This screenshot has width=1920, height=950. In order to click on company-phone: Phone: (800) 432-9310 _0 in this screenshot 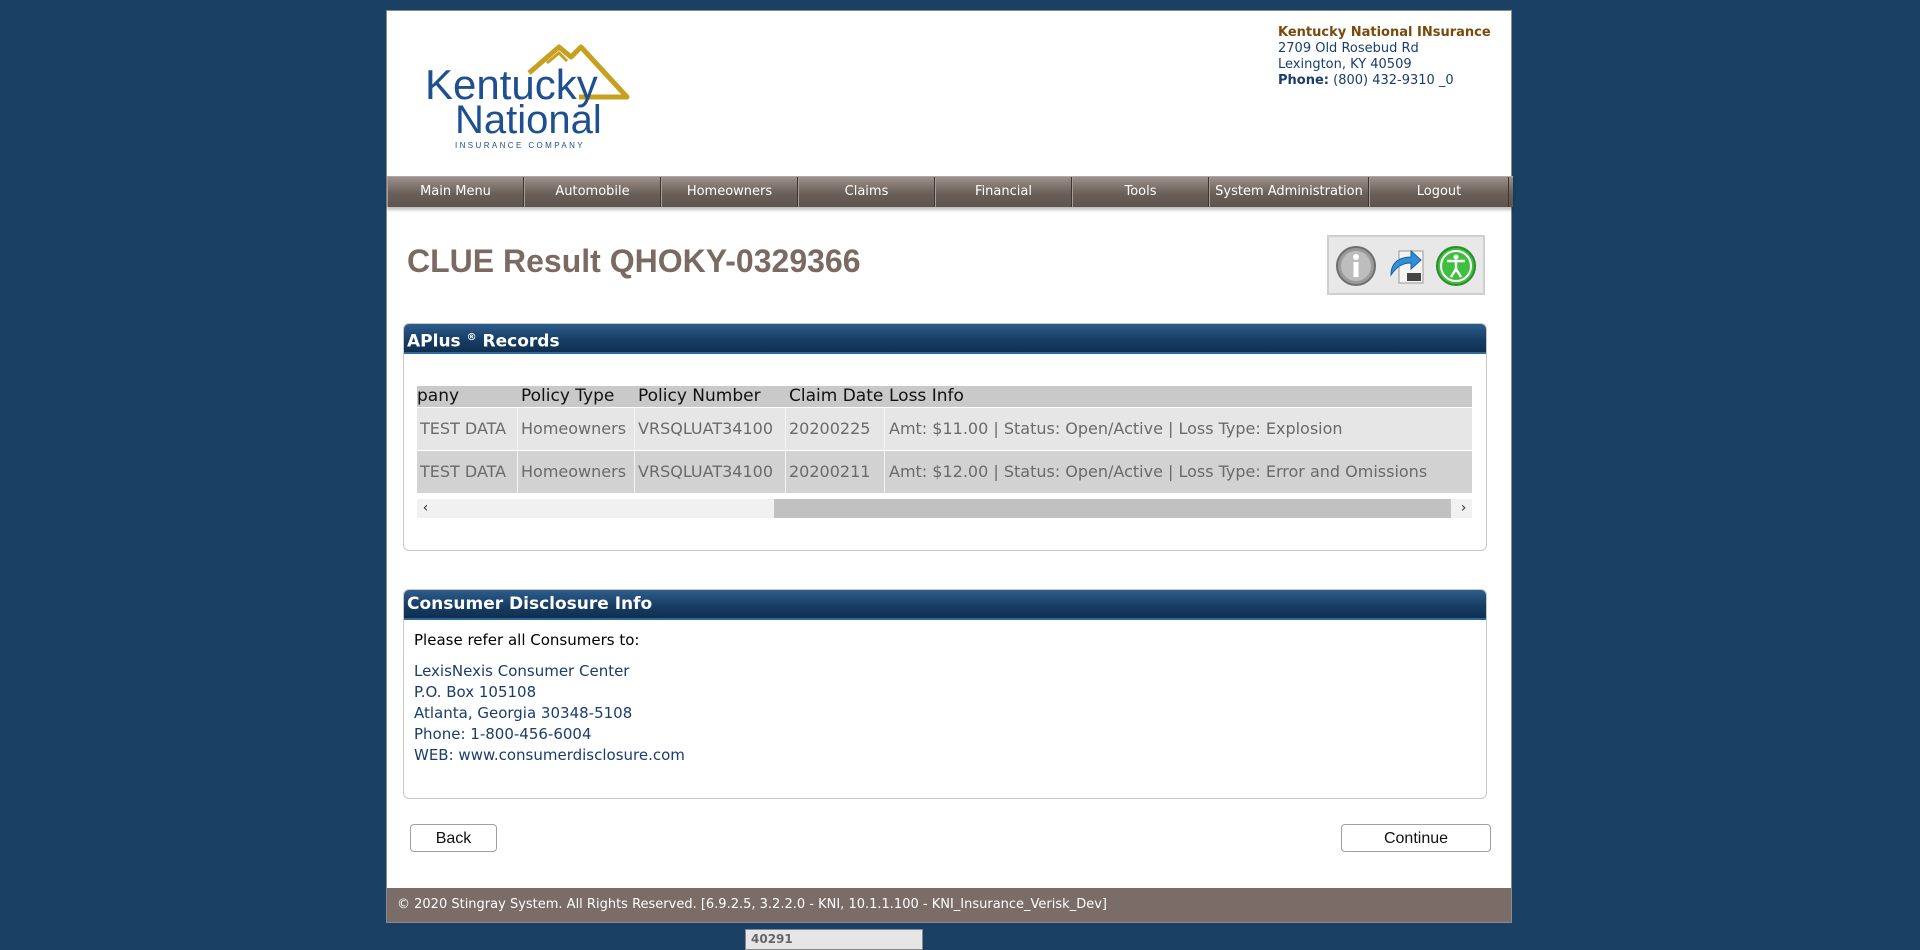, I will do `click(1384, 81)`.